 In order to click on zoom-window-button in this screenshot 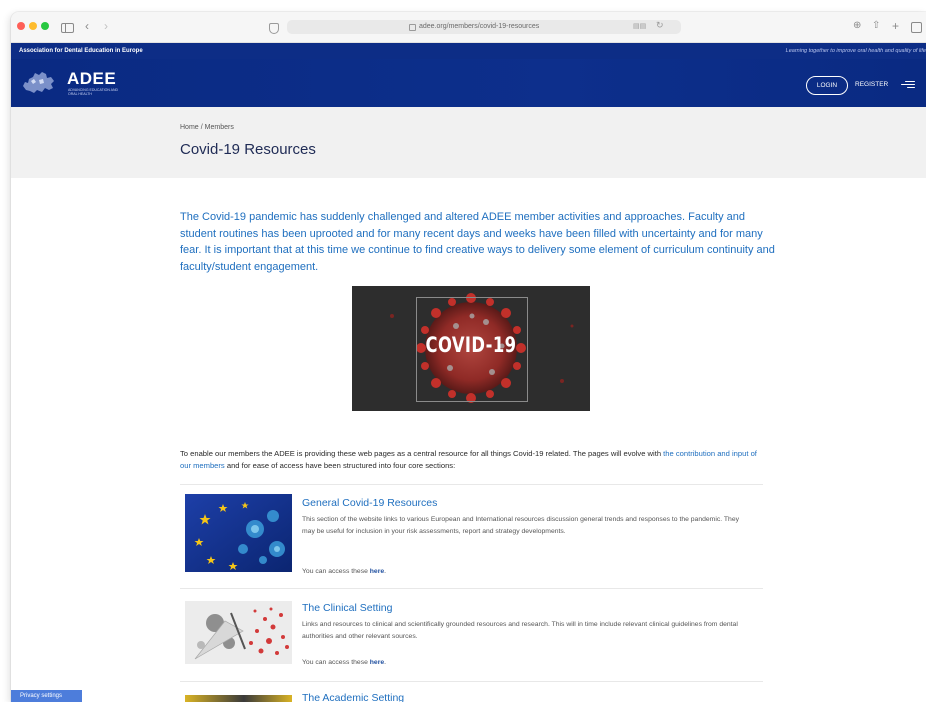, I will do `click(45, 26)`.